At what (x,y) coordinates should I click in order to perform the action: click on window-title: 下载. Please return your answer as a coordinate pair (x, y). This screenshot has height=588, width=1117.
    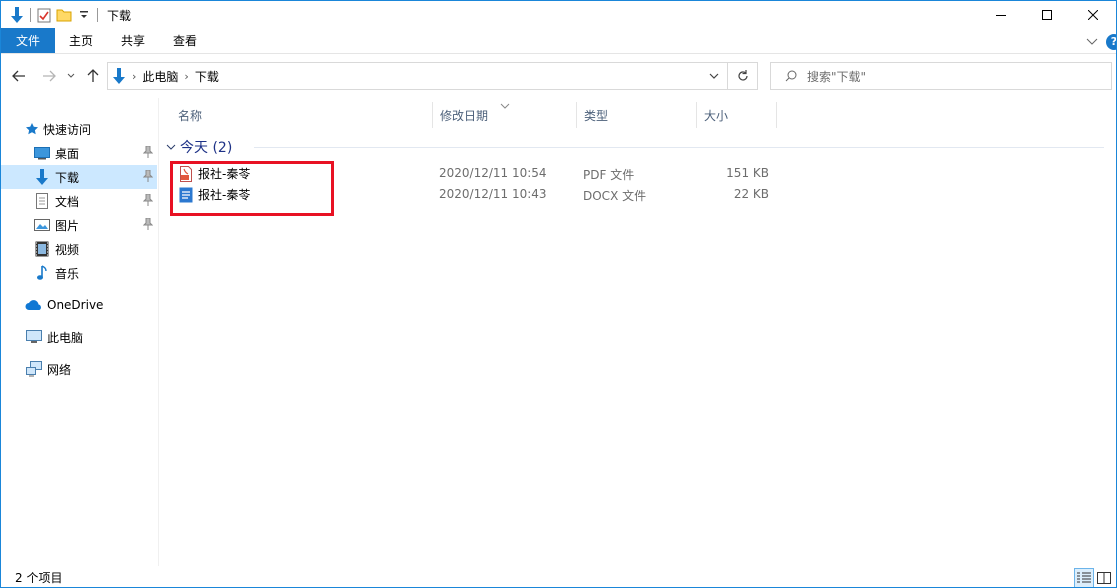
    Looking at the image, I should click on (119, 15).